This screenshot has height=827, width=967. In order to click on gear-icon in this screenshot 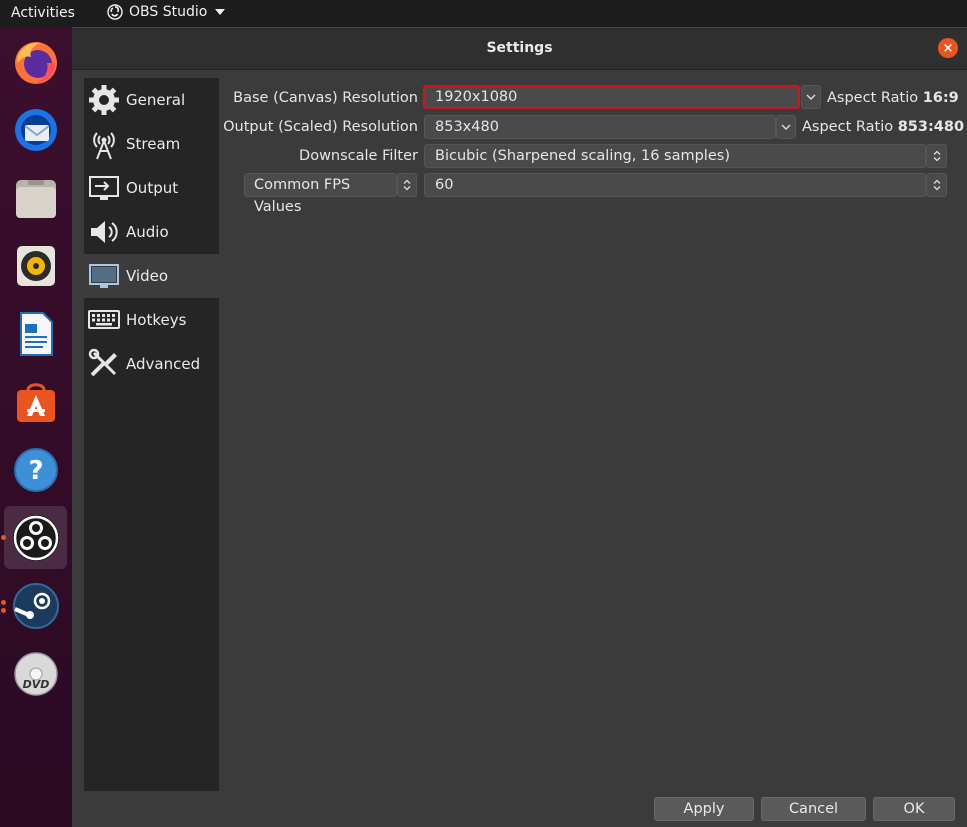, I will do `click(104, 100)`.